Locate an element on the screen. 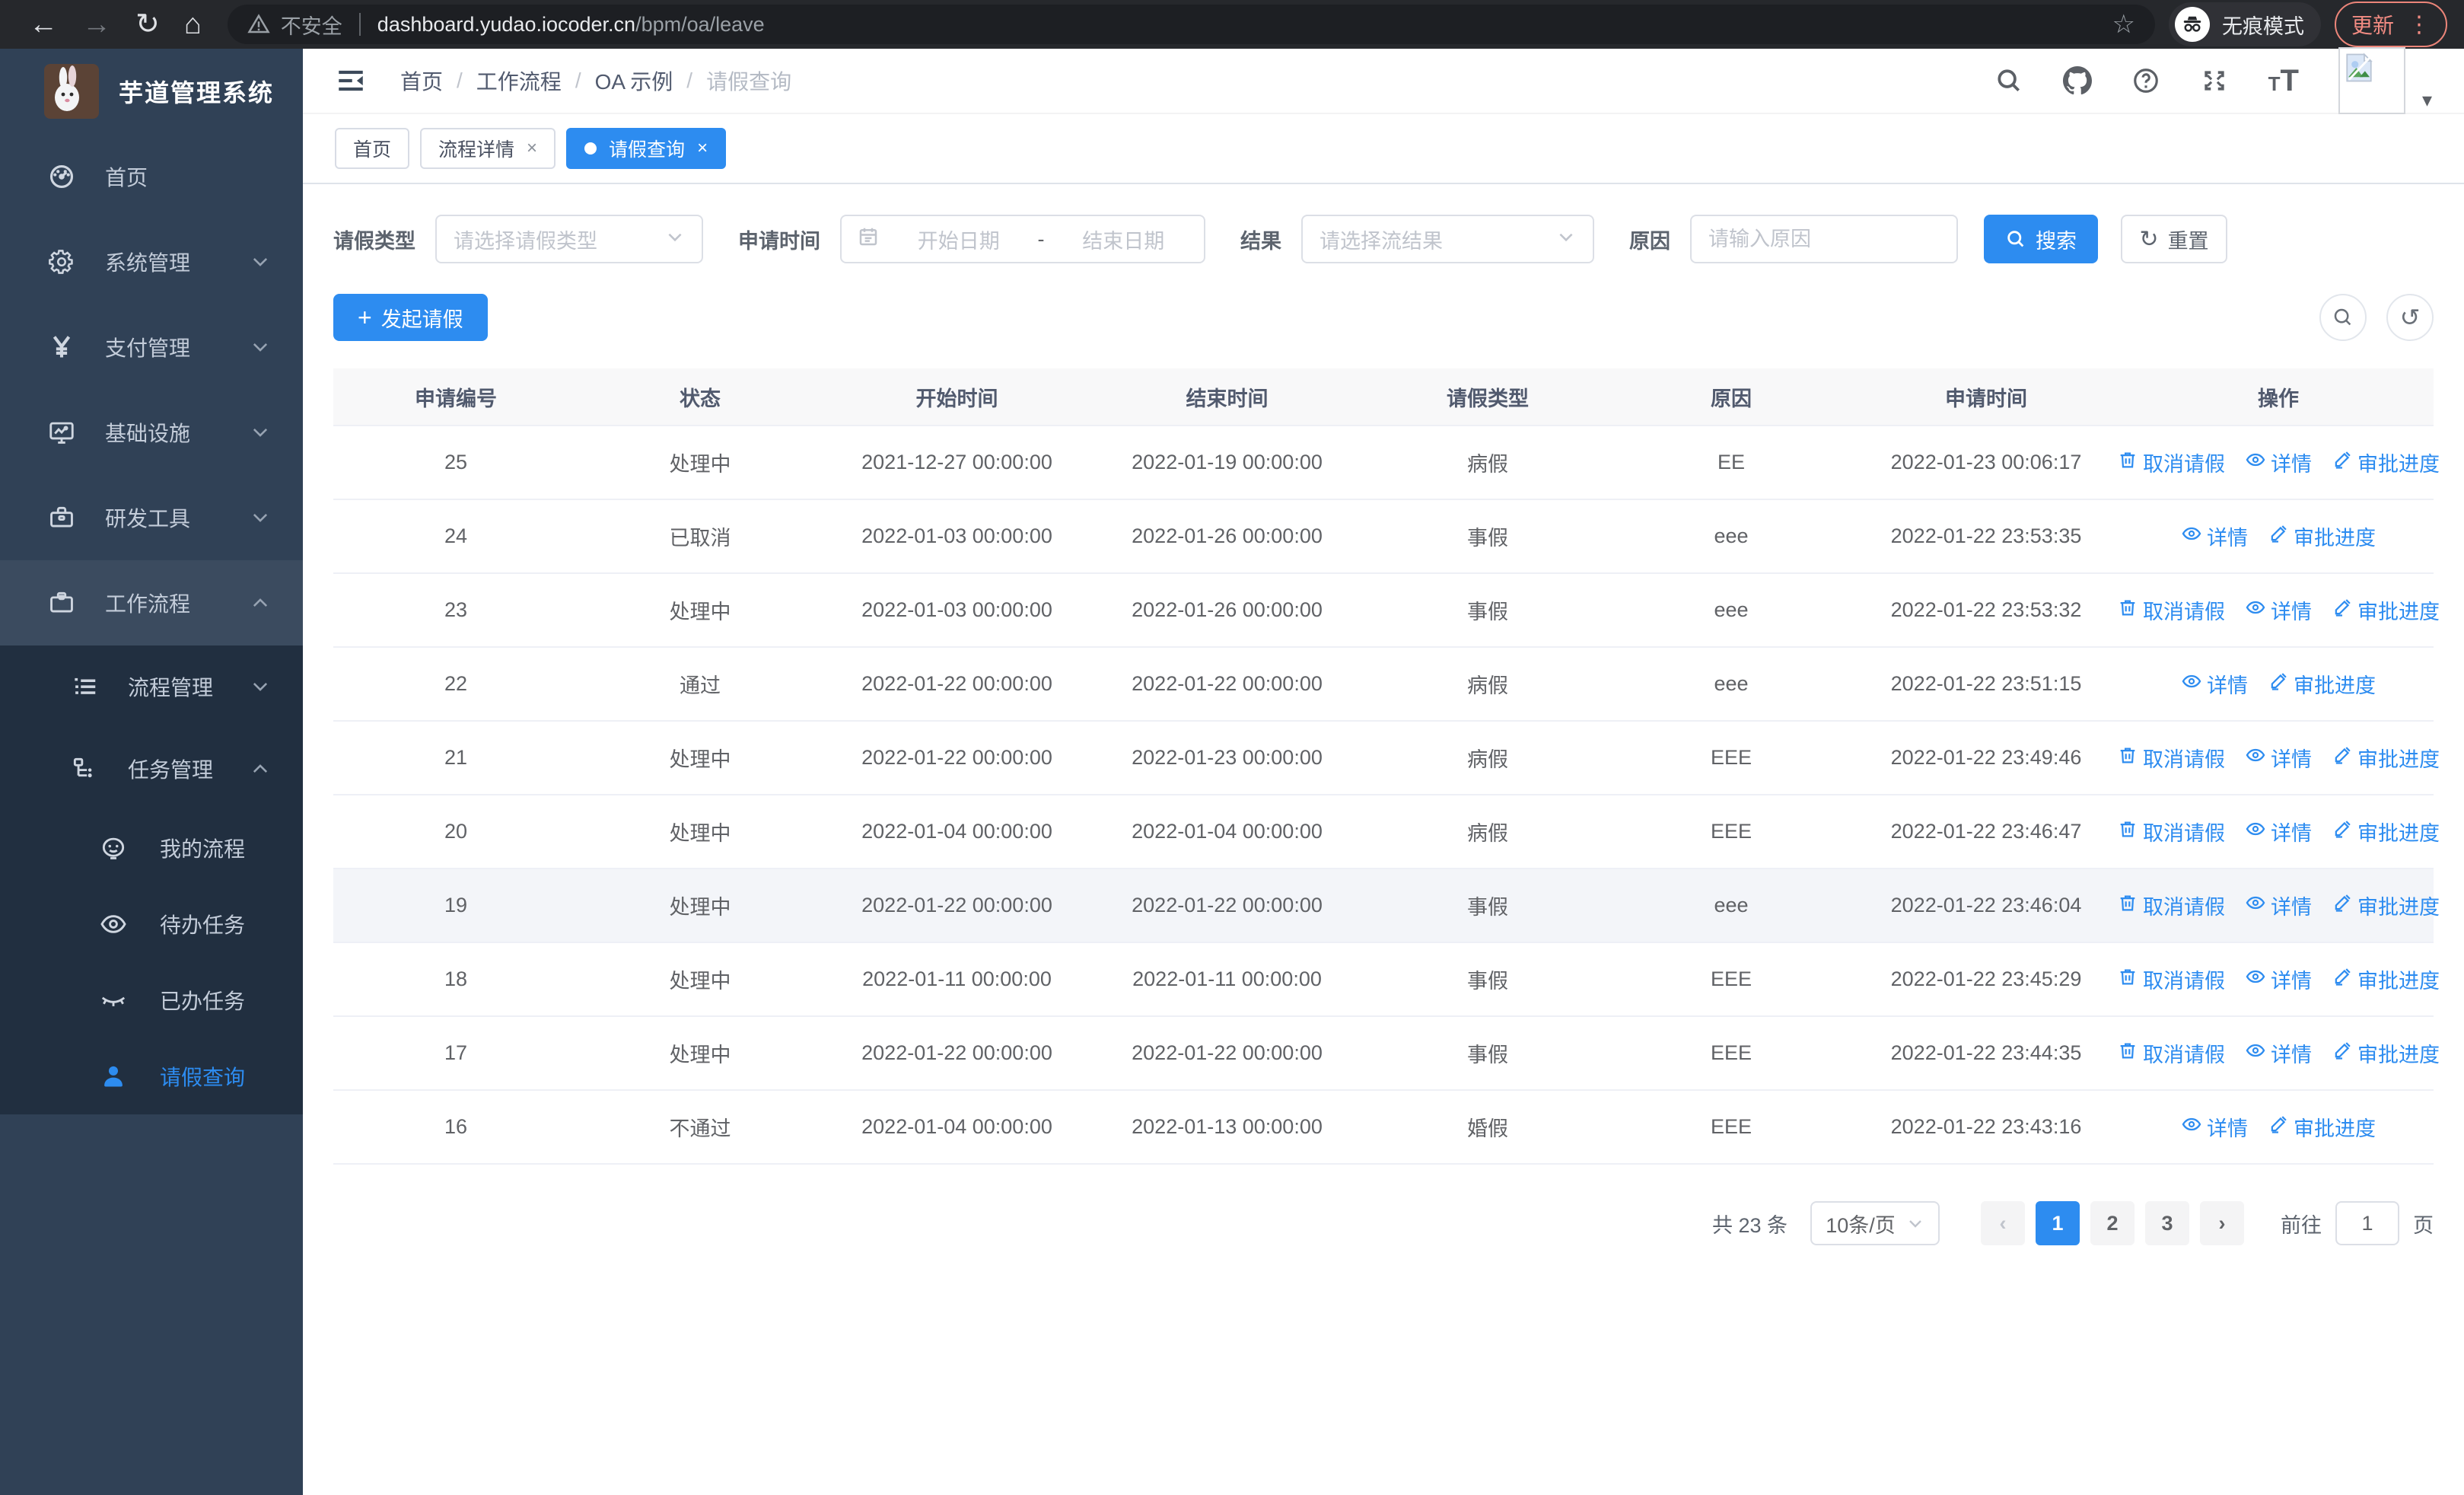 Image resolution: width=2464 pixels, height=1495 pixels. refresh-table-button: ↺ is located at coordinates (2410, 318).